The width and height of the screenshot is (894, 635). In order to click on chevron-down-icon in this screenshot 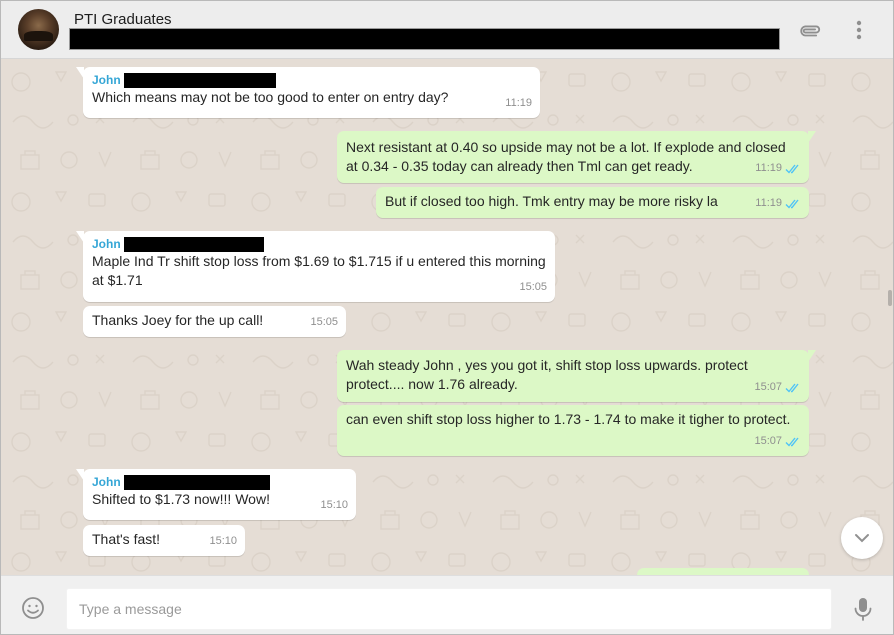, I will do `click(862, 538)`.